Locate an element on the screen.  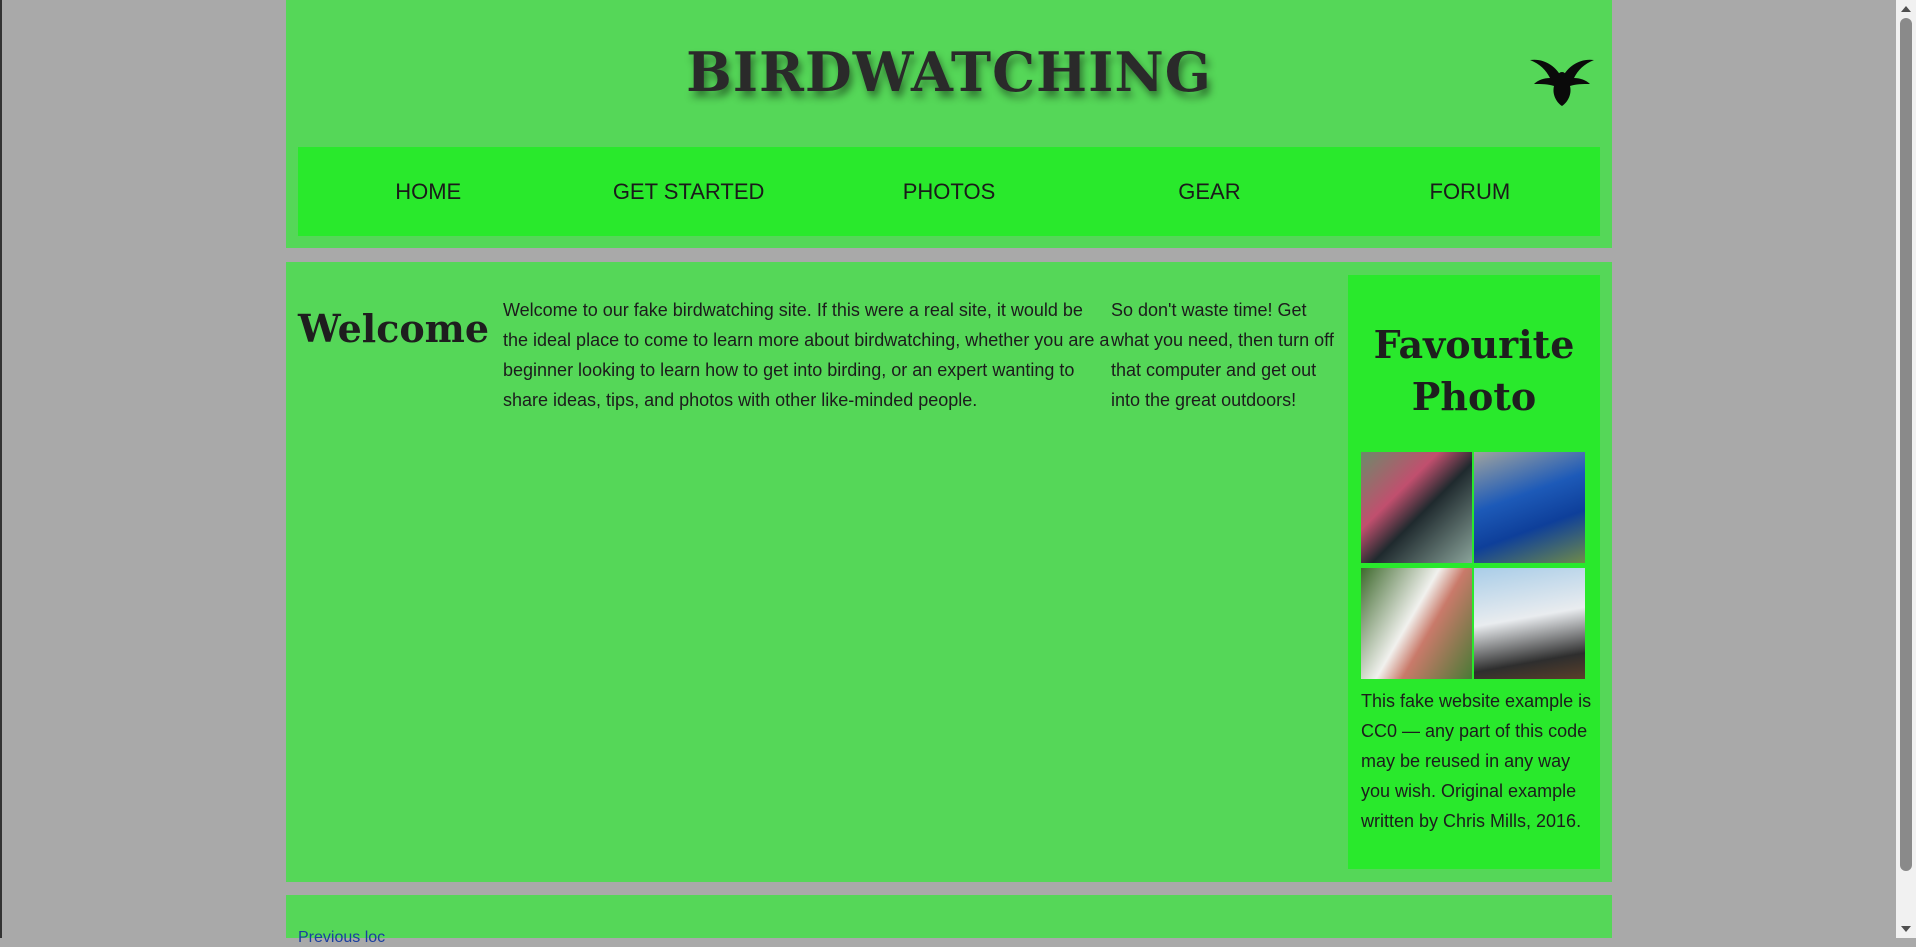
welcome-heading: Welcome is located at coordinates (394, 328).